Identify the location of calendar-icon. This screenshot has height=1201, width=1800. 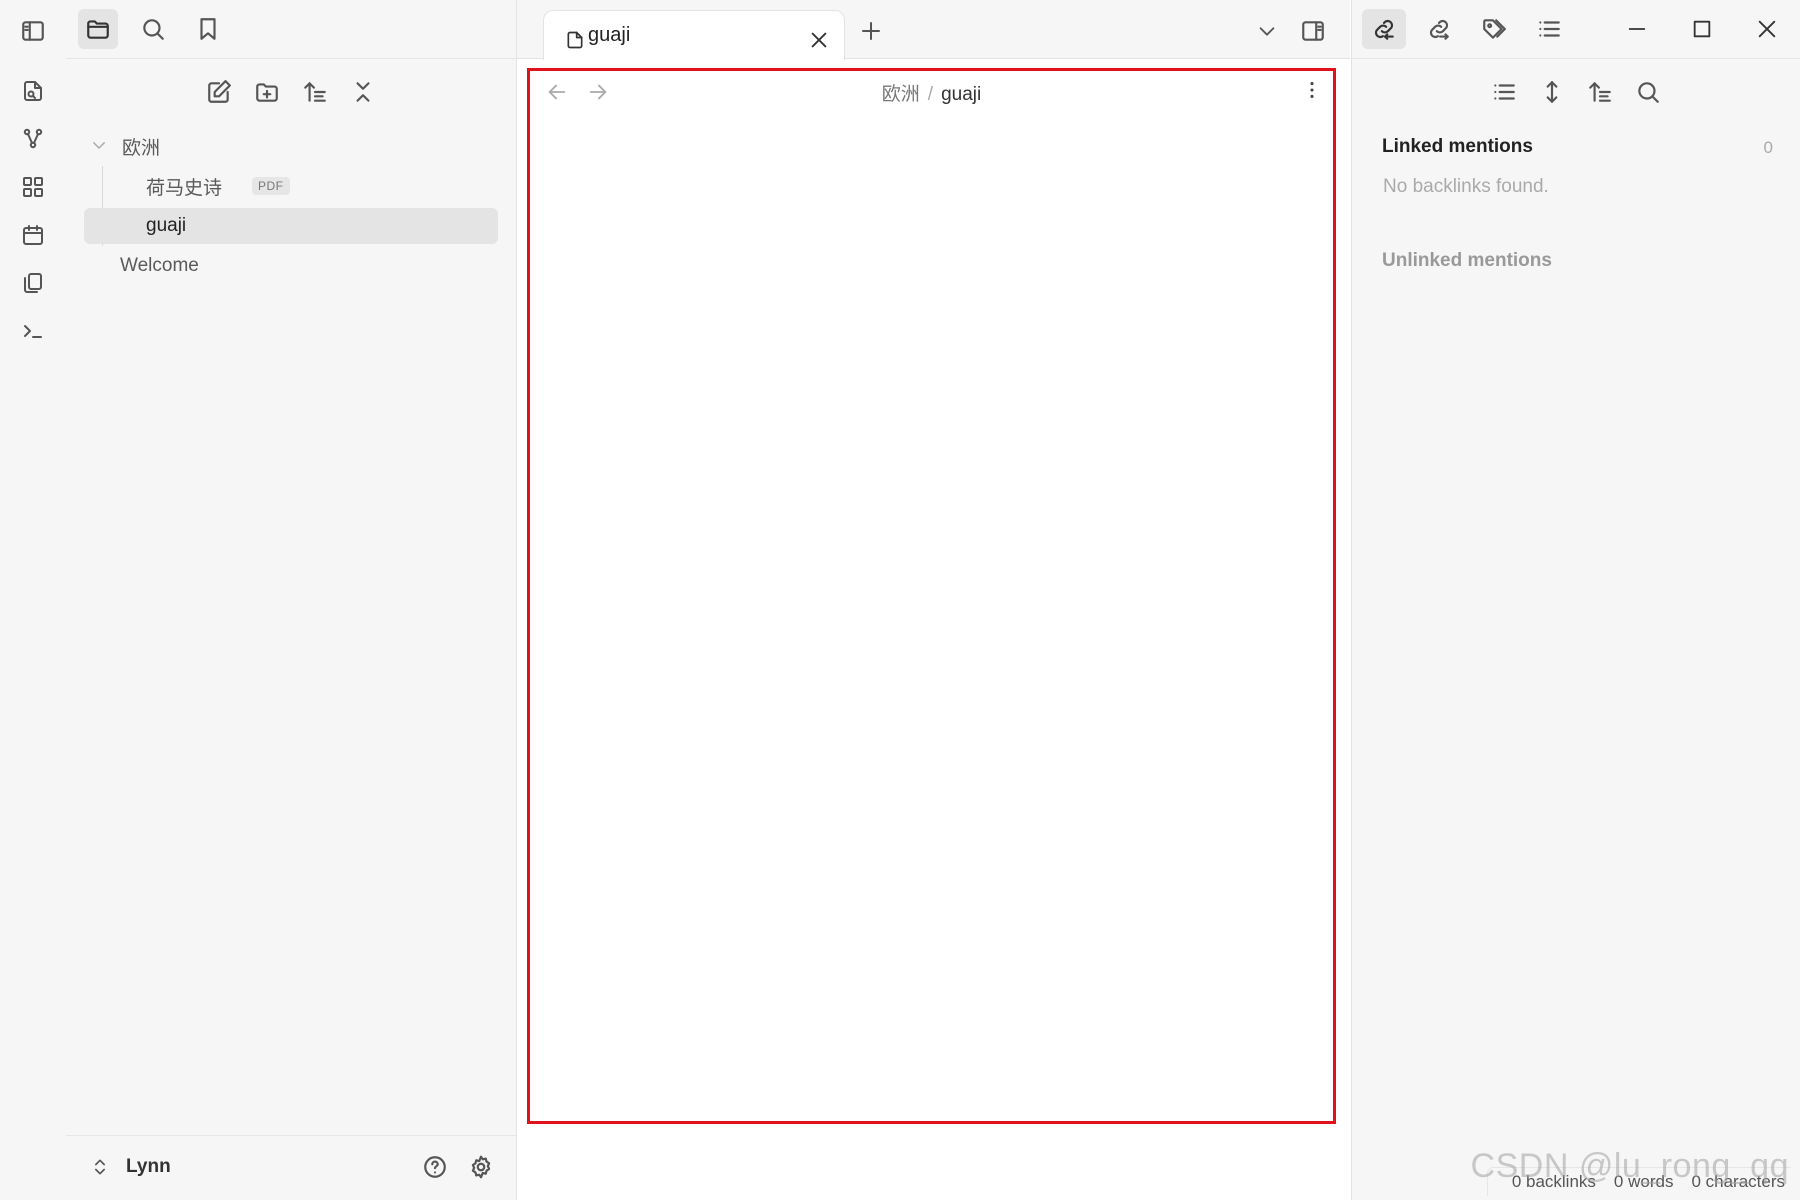
(33, 235).